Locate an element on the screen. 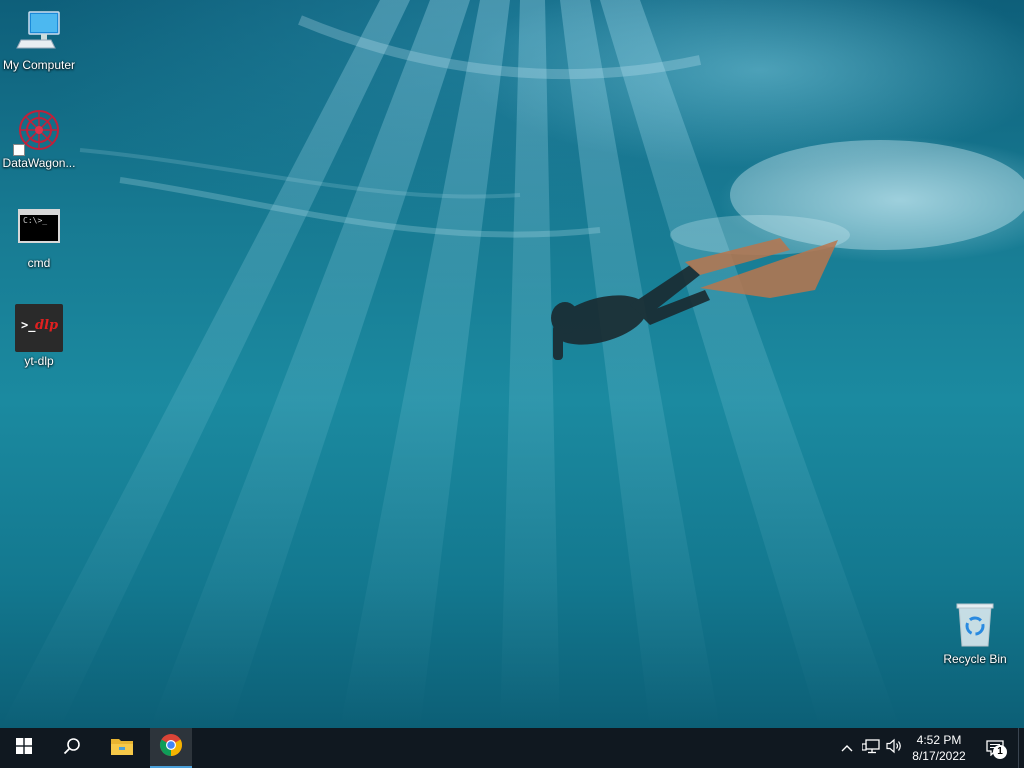 This screenshot has height=768, width=1024. yt-dlp-prompt: >_ is located at coordinates (28, 325).